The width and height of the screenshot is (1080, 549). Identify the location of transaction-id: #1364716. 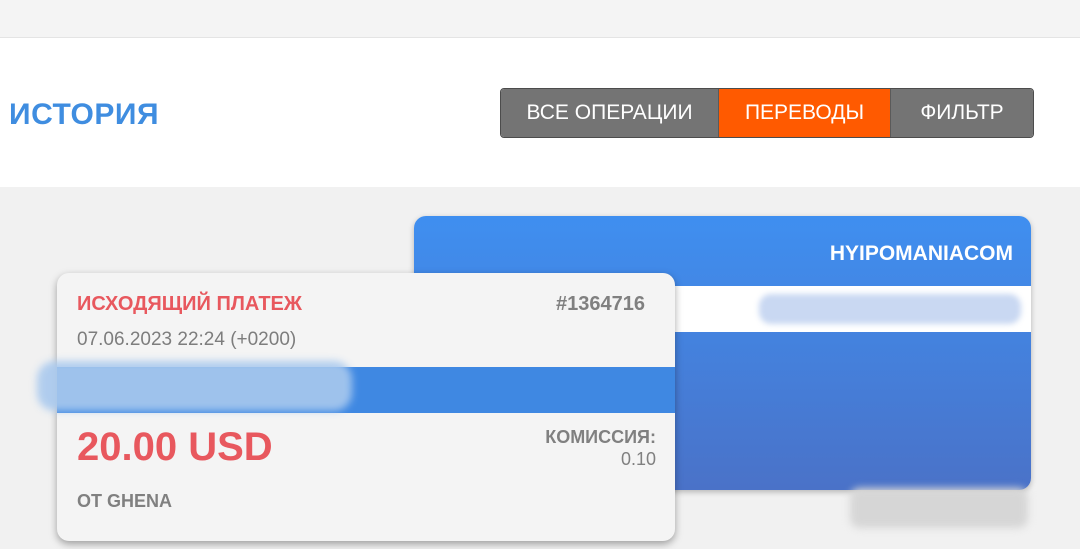
(600, 304).